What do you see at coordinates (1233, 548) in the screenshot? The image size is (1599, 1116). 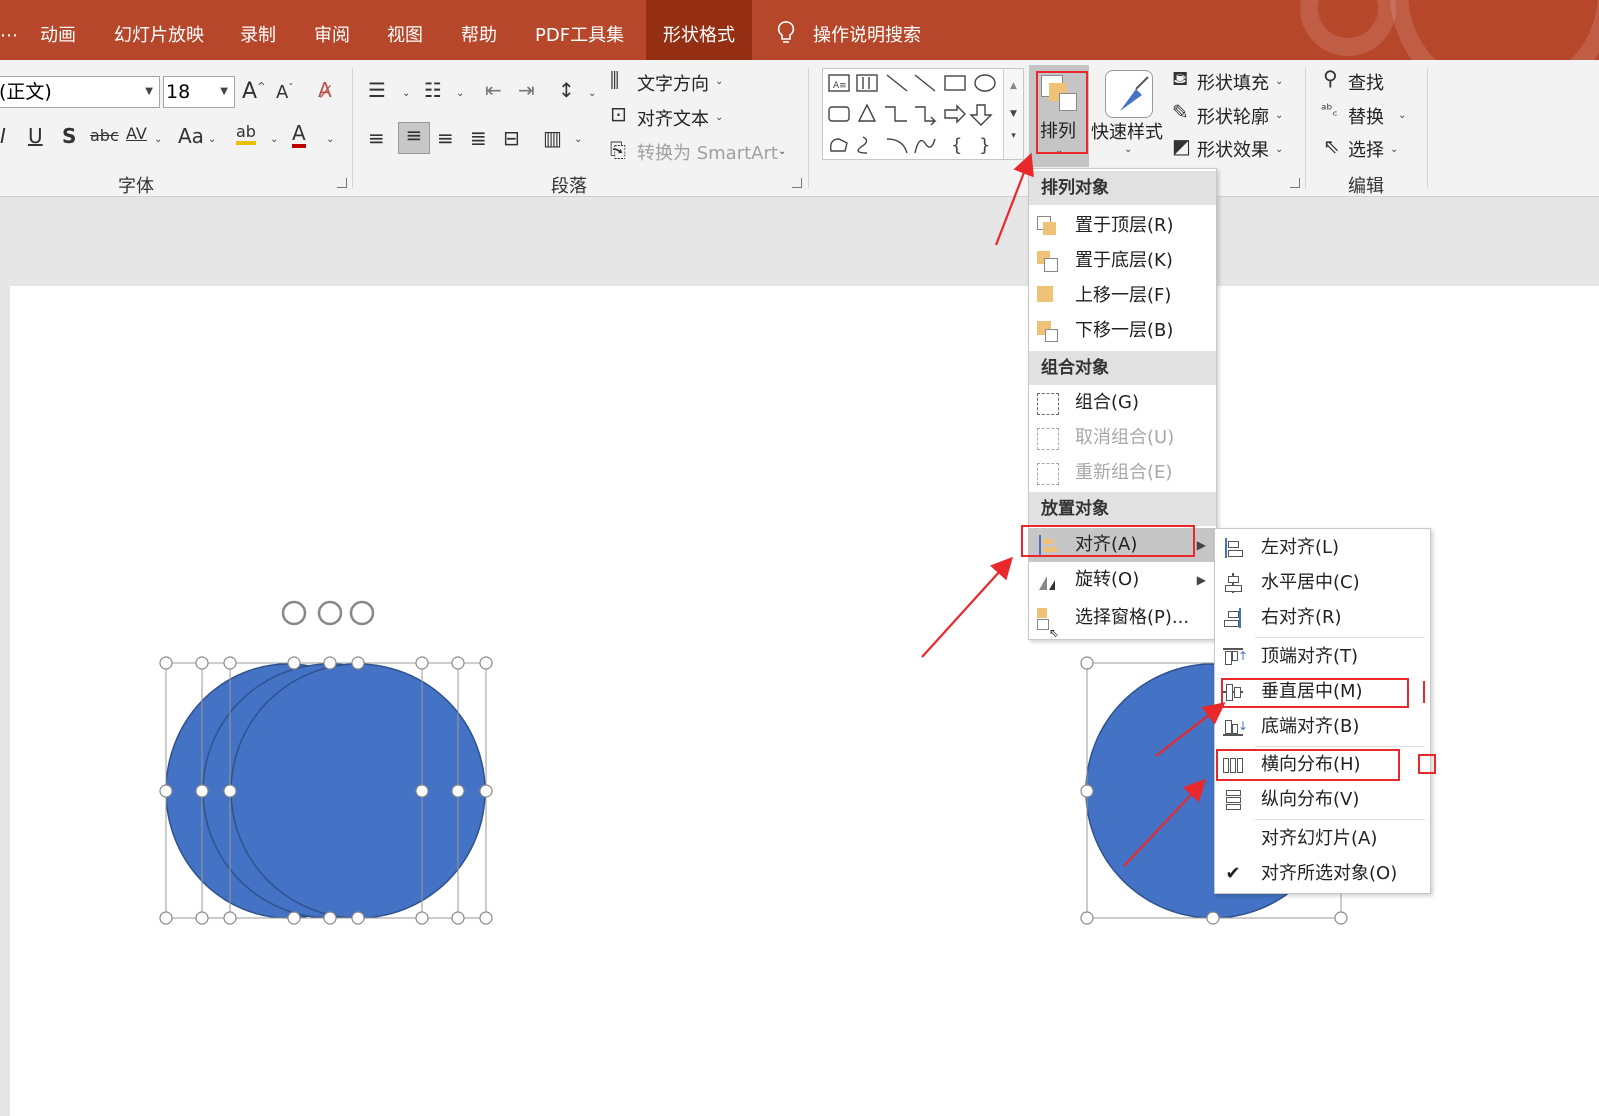 I see `align-left-icon` at bounding box center [1233, 548].